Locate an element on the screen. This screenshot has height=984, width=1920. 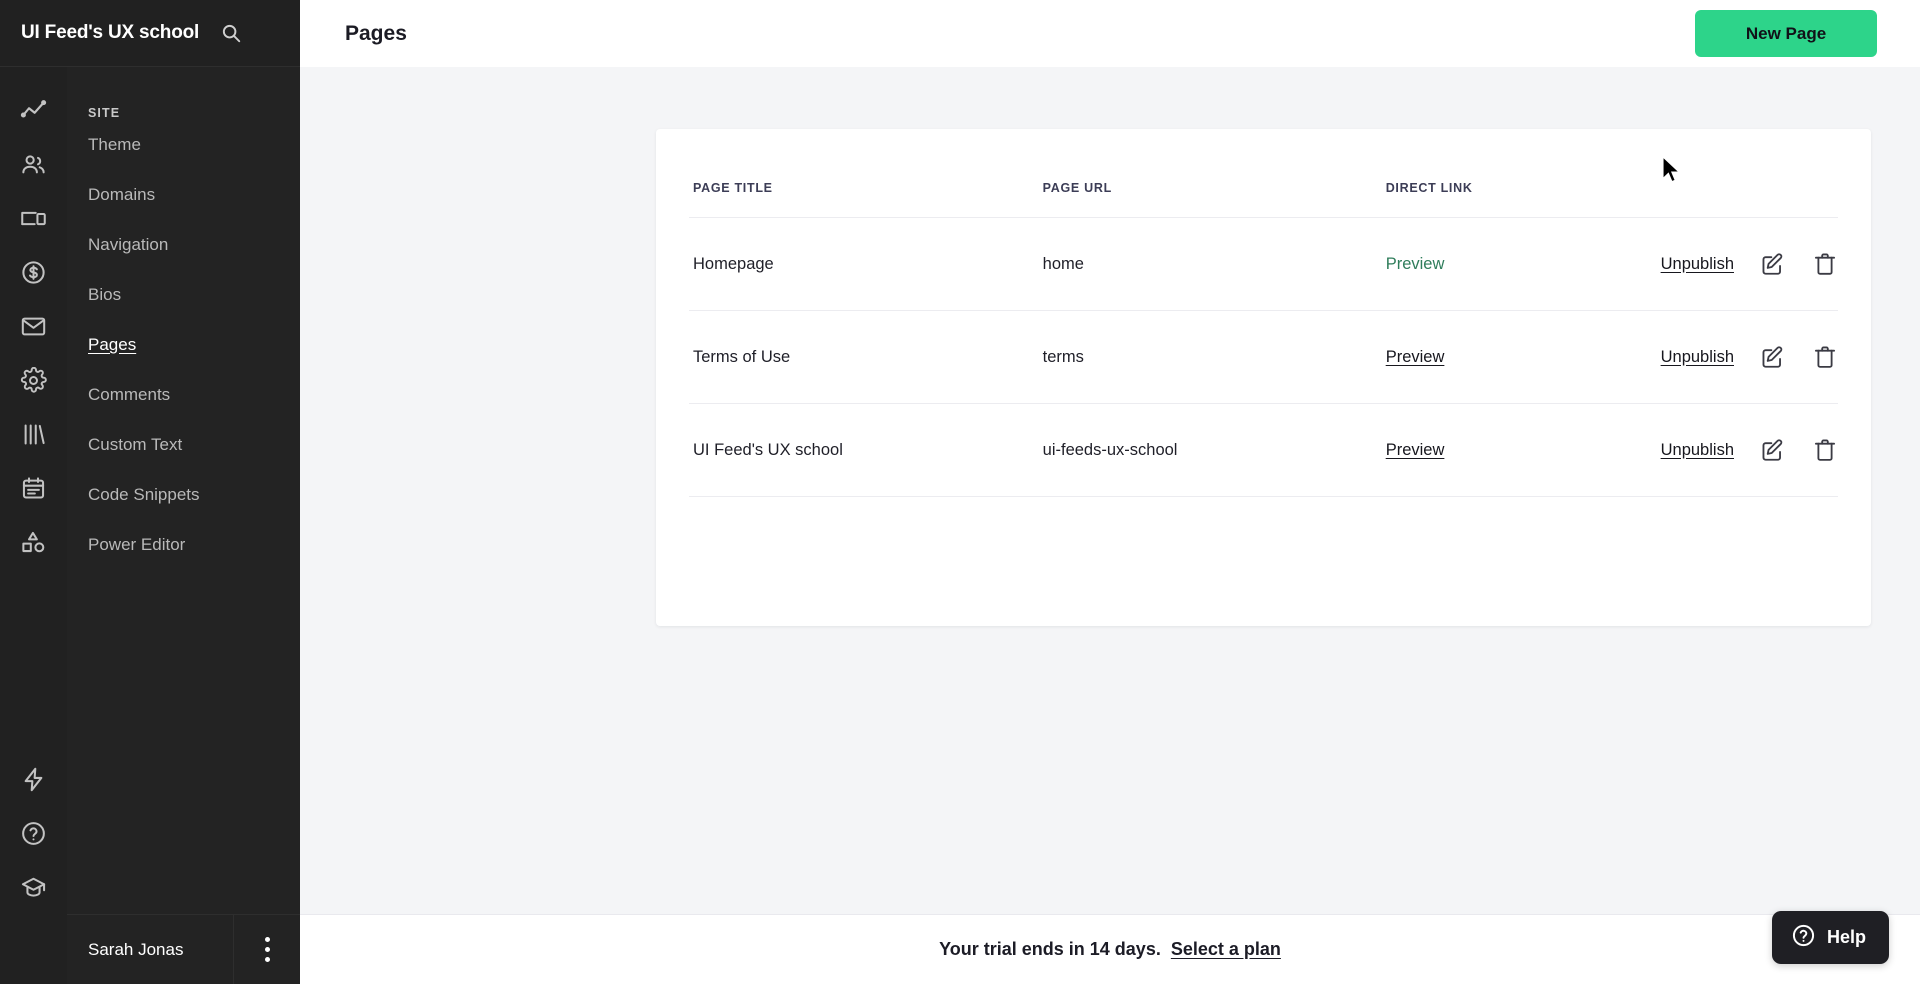
sidebar-item-label: Theme is located at coordinates (114, 144).